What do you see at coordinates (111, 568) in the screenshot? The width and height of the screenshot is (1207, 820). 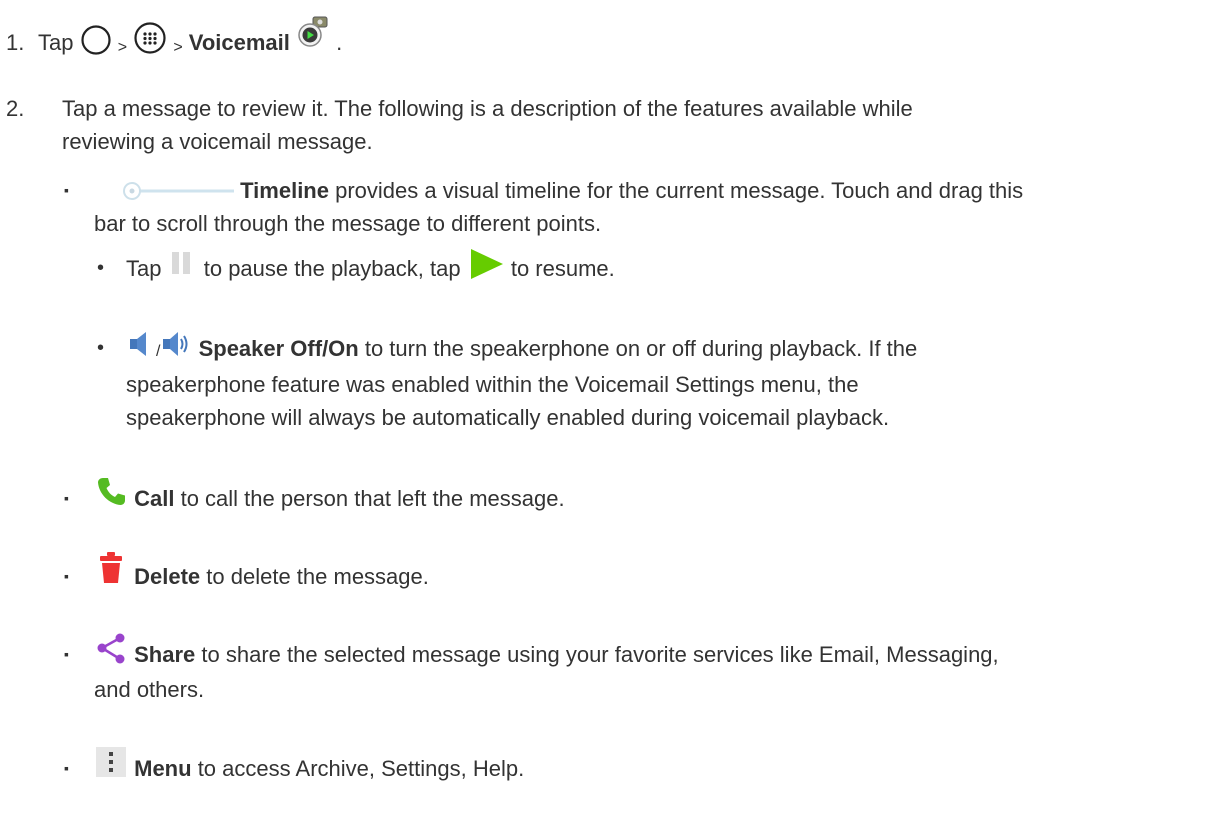 I see `trash-icon` at bounding box center [111, 568].